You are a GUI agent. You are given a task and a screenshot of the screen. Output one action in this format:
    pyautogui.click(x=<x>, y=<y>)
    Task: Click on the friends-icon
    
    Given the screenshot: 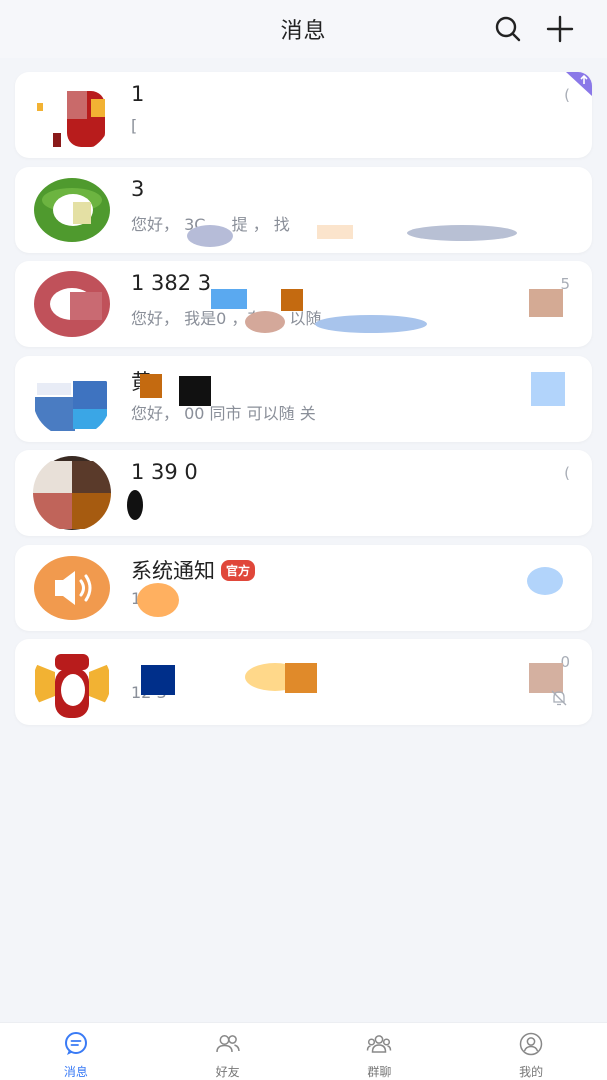 What is the action you would take?
    pyautogui.click(x=228, y=1044)
    